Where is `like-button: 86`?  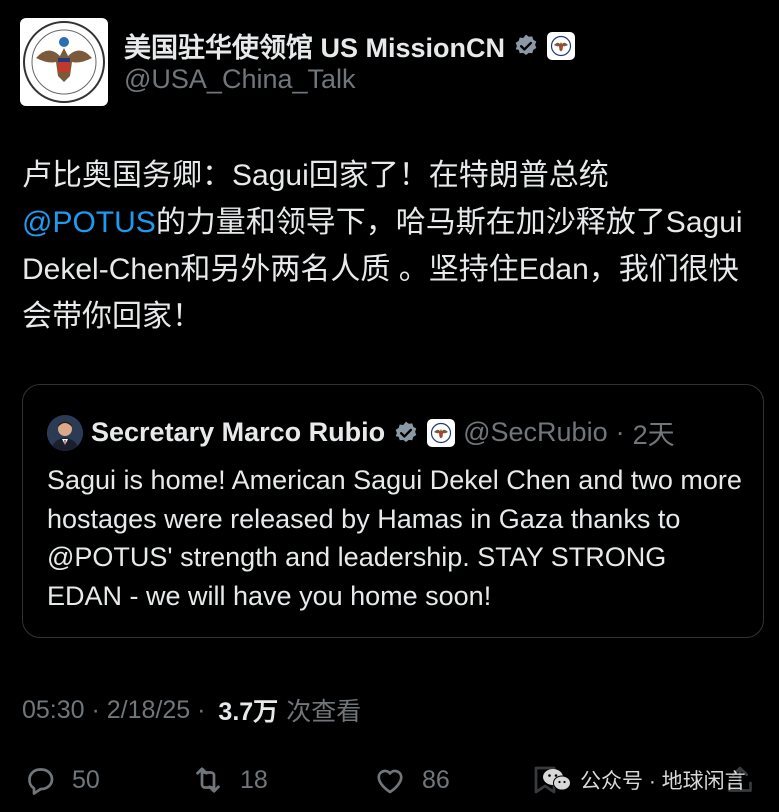
like-button: 86 is located at coordinates (411, 780).